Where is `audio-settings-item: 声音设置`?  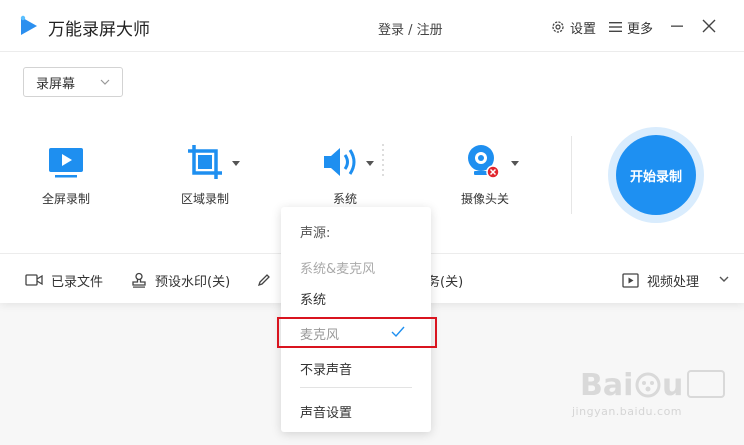 audio-settings-item: 声音设置 is located at coordinates (326, 411).